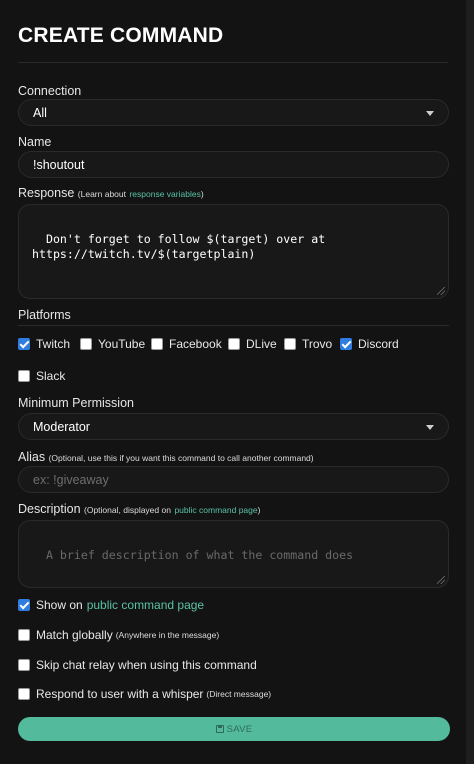  What do you see at coordinates (219, 729) in the screenshot?
I see `save-icon` at bounding box center [219, 729].